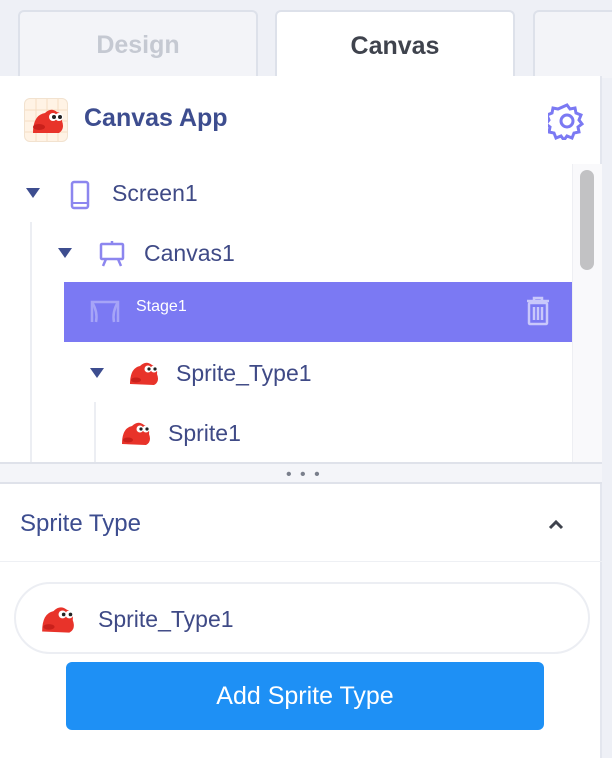 This screenshot has width=612, height=758. Describe the element at coordinates (286, 433) in the screenshot. I see `tree-item-sprite1: Sprite1` at that location.